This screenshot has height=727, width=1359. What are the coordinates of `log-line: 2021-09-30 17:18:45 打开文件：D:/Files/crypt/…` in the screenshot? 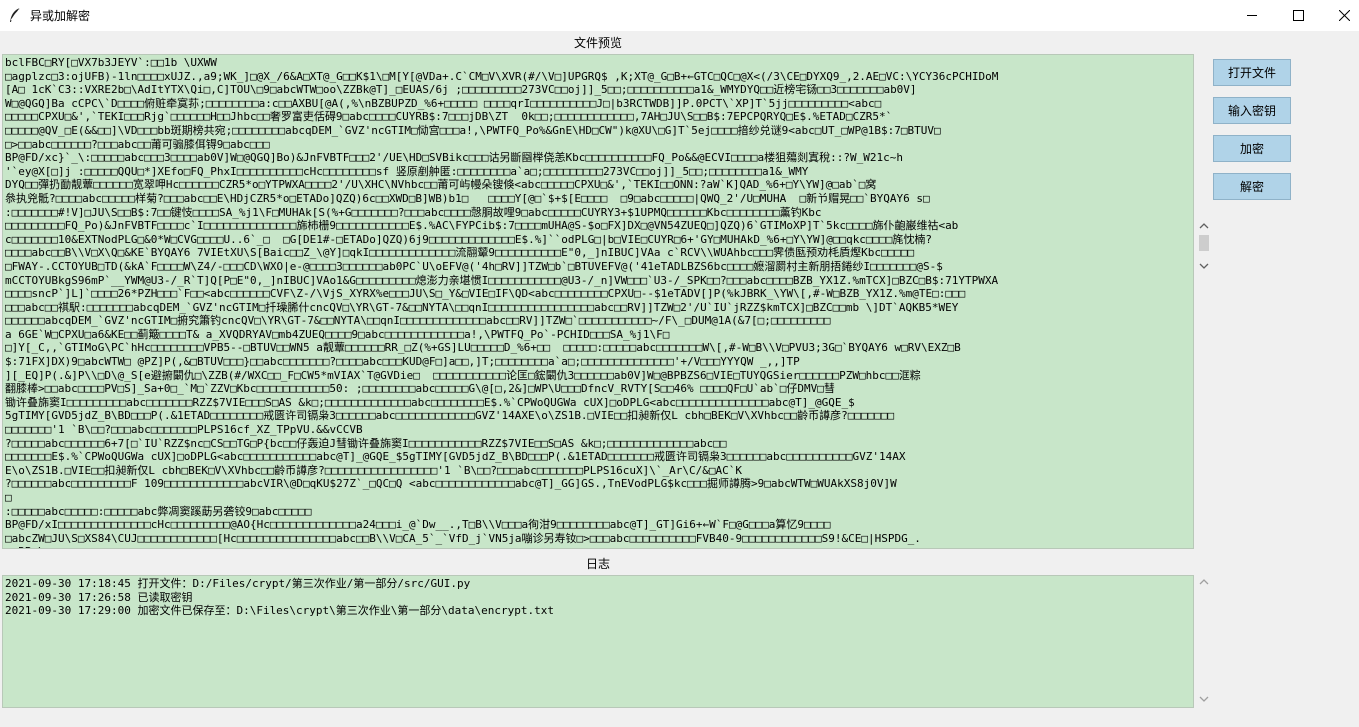 It's located at (238, 583).